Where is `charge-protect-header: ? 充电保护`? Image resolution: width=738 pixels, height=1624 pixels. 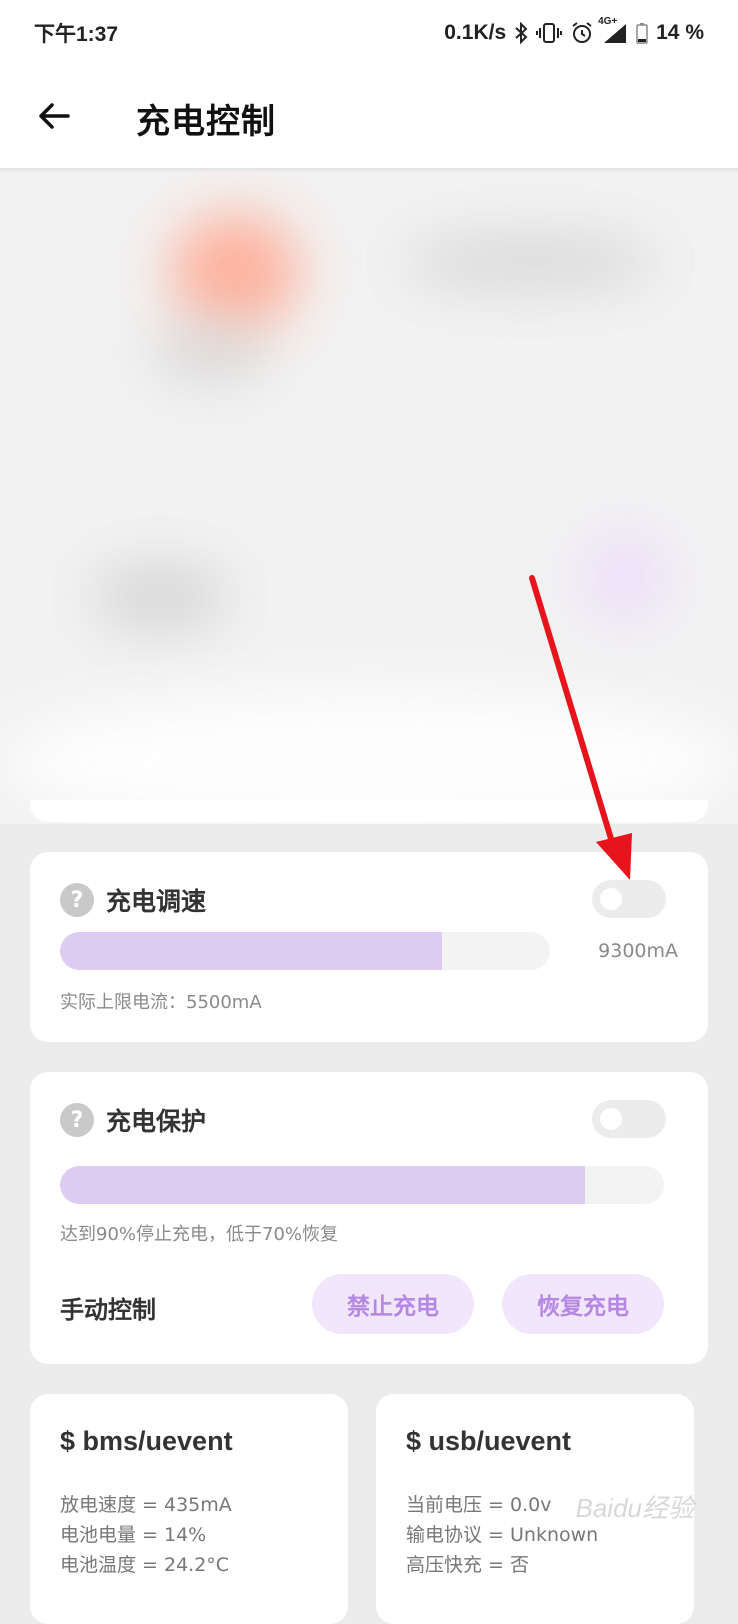
charge-protect-header: ? 充电保护 is located at coordinates (133, 1120).